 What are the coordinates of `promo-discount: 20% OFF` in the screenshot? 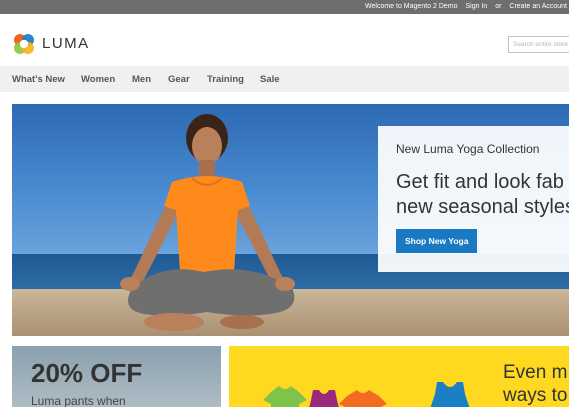 It's located at (87, 373).